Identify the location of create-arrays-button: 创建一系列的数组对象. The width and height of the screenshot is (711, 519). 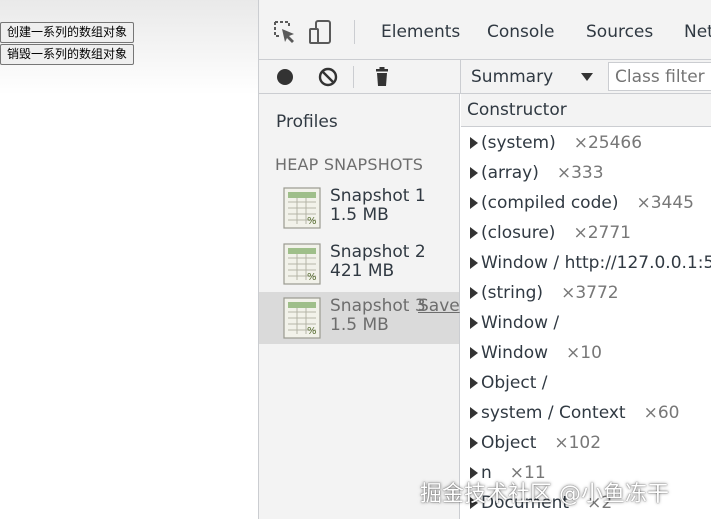
(67, 32).